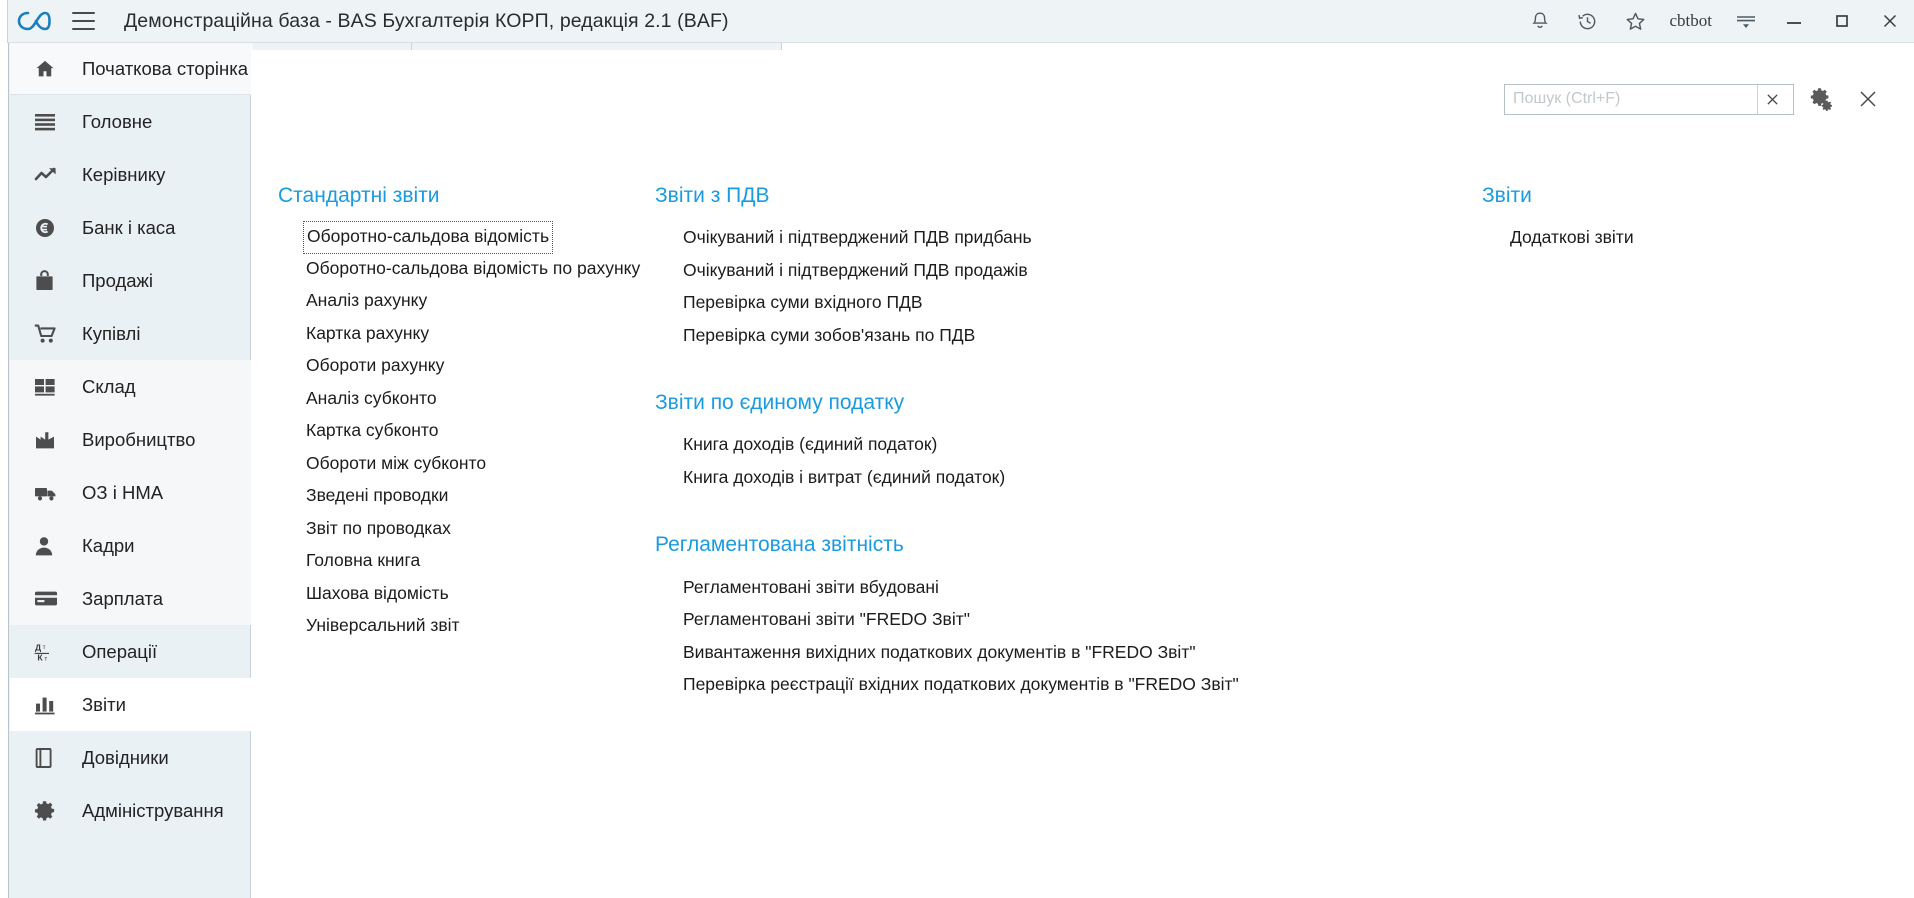  What do you see at coordinates (1820, 99) in the screenshot?
I see `gear-settings-icon` at bounding box center [1820, 99].